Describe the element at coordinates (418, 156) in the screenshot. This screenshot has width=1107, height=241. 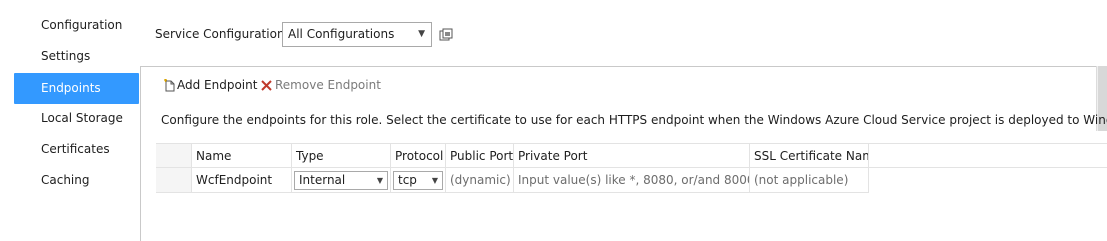
I see `column-header-protocol: Protocol` at that location.